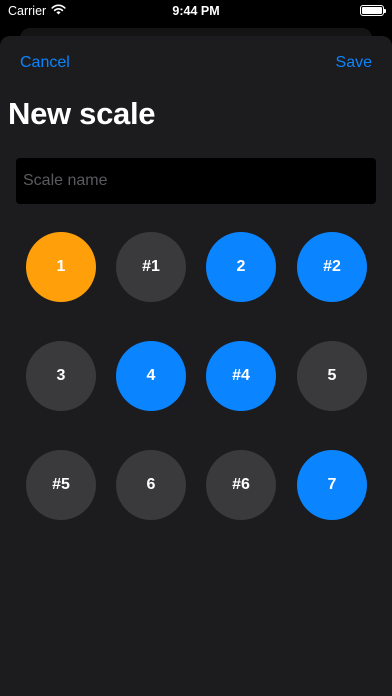 Image resolution: width=392 pixels, height=696 pixels. What do you see at coordinates (151, 485) in the screenshot?
I see `note-button: 6` at bounding box center [151, 485].